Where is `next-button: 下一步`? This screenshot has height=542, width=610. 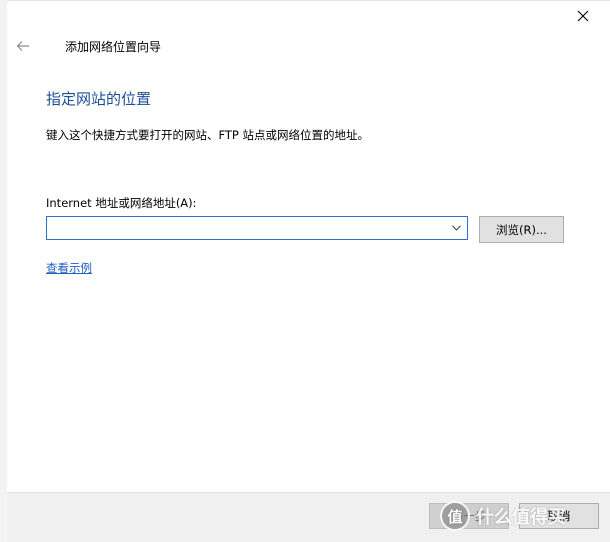 next-button: 下一步 is located at coordinates (469, 516).